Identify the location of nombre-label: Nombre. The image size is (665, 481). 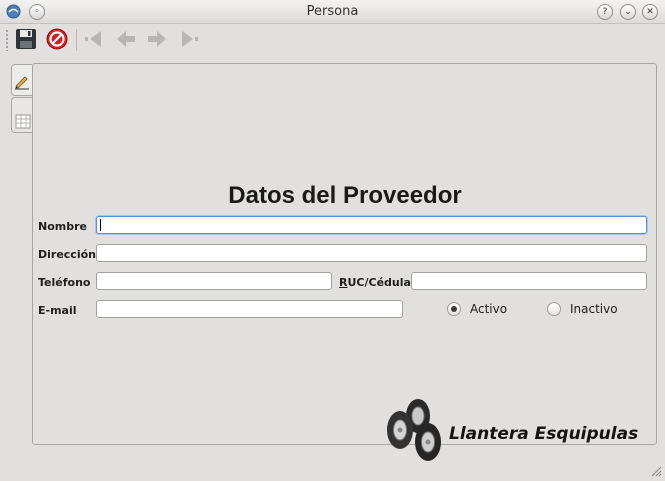
(62, 226).